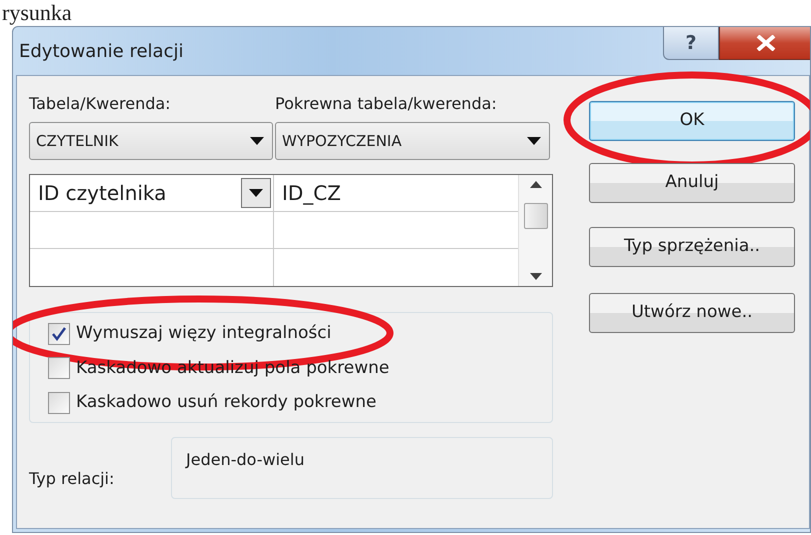  I want to click on table-dropdown: CZYTELNIK, so click(151, 141).